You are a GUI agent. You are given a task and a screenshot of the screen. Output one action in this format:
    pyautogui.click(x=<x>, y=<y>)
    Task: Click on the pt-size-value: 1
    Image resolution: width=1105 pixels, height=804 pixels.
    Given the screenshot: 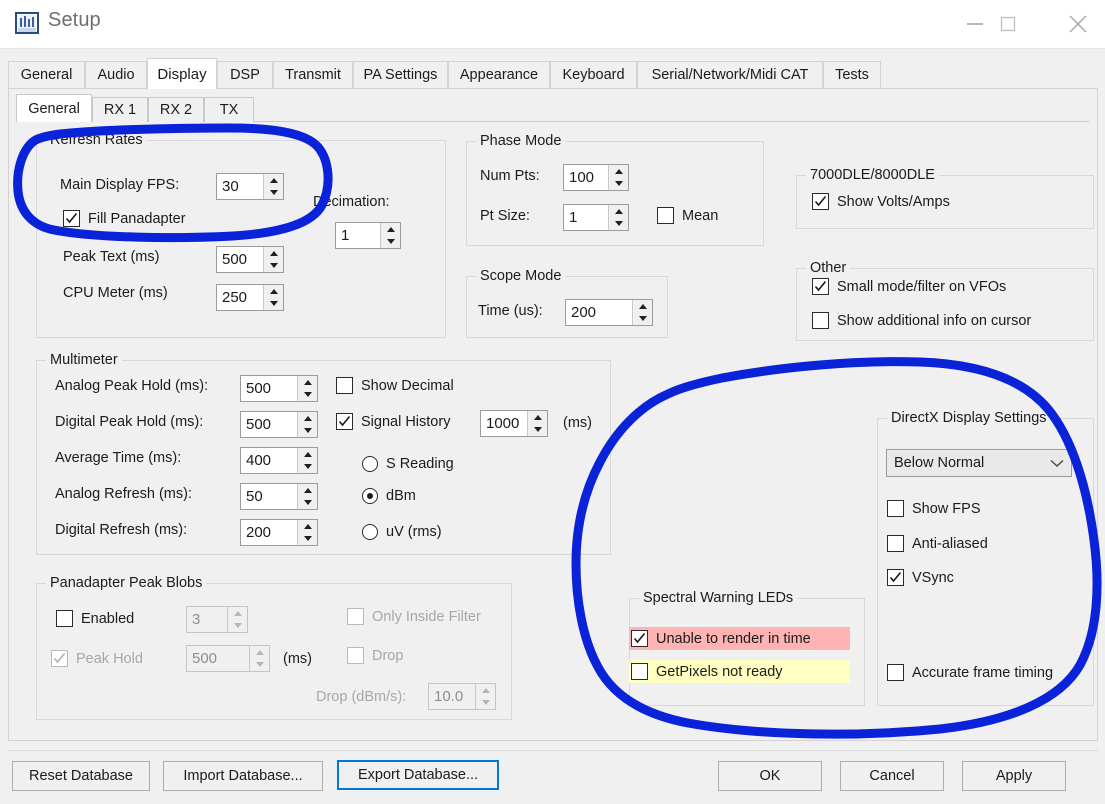 What is the action you would take?
    pyautogui.click(x=573, y=217)
    